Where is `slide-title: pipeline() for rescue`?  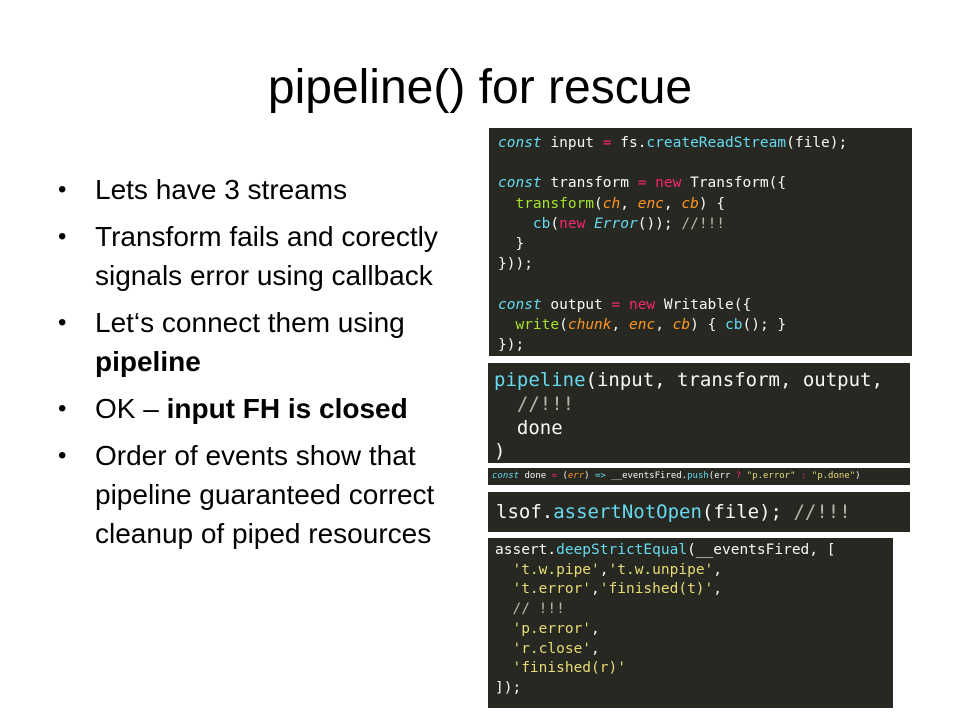
slide-title: pipeline() for rescue is located at coordinates (480, 87).